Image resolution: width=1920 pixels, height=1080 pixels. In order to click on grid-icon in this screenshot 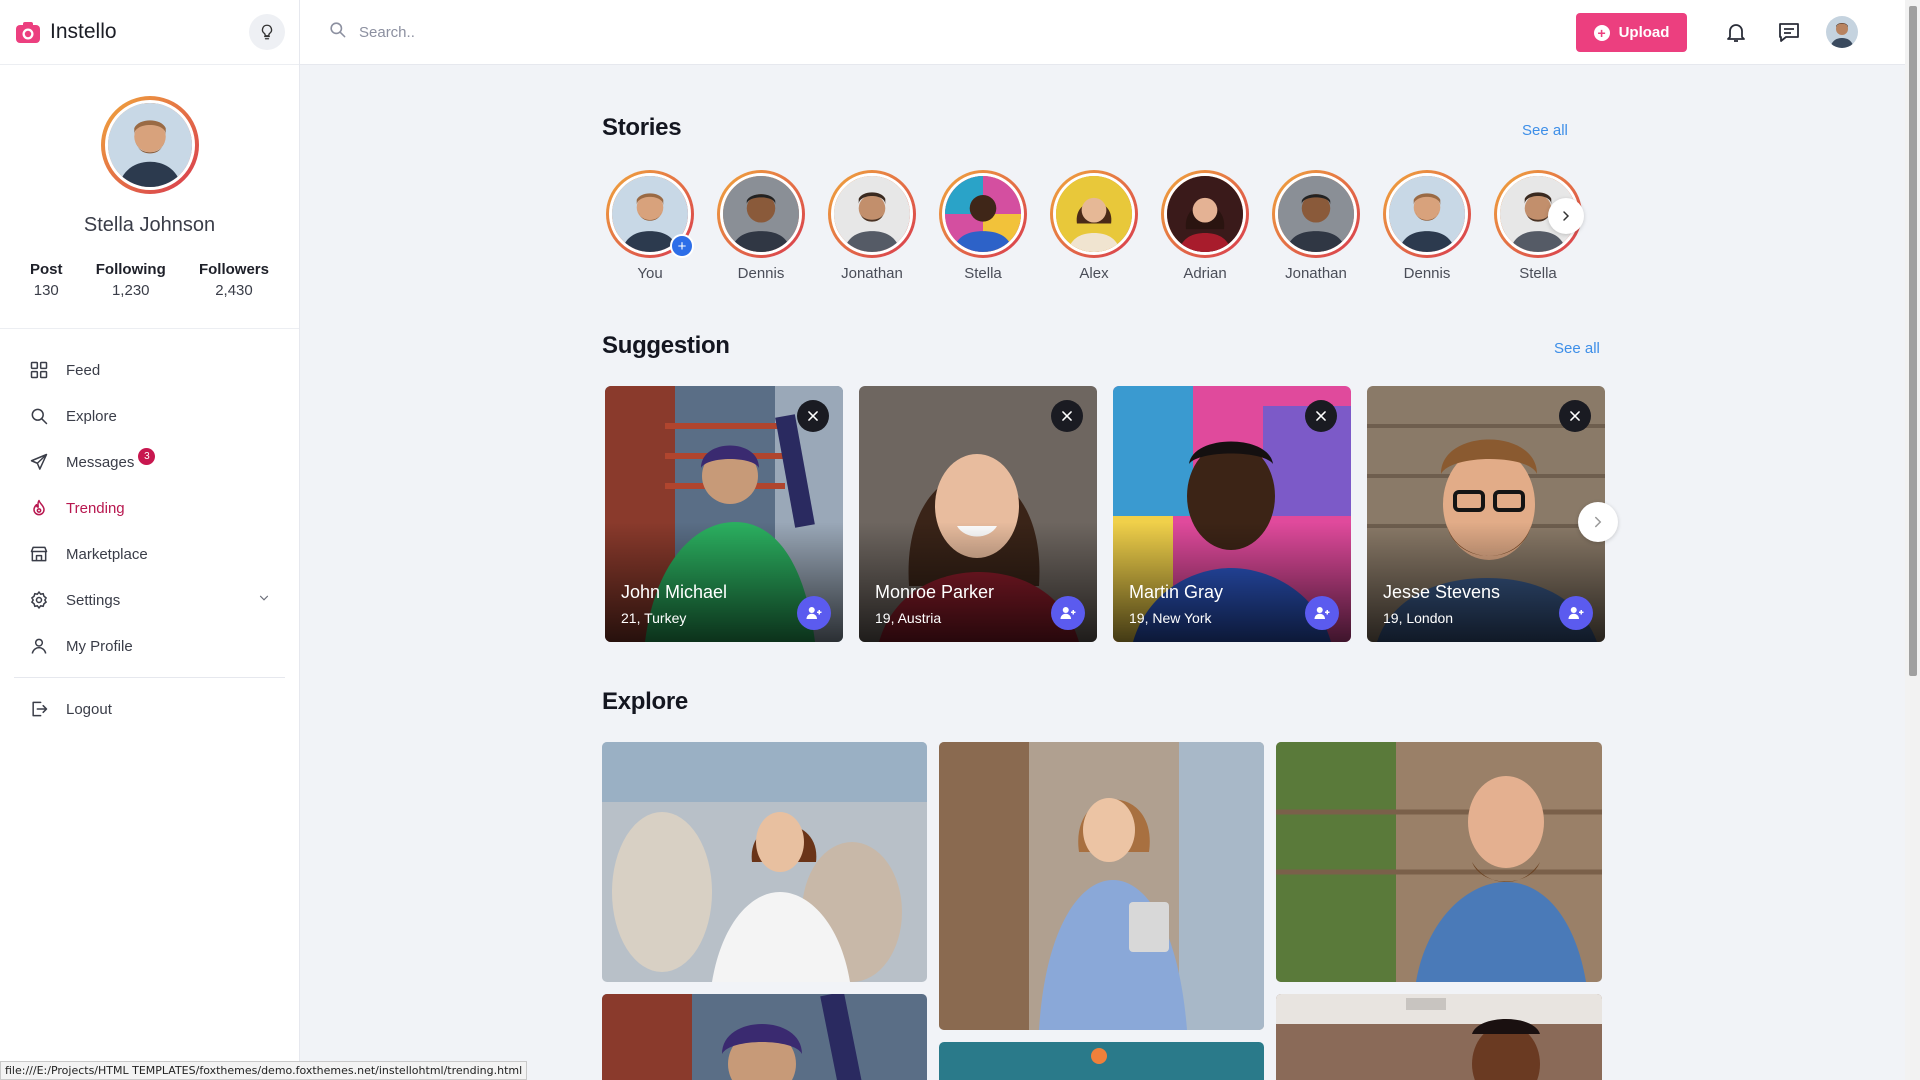, I will do `click(39, 370)`.